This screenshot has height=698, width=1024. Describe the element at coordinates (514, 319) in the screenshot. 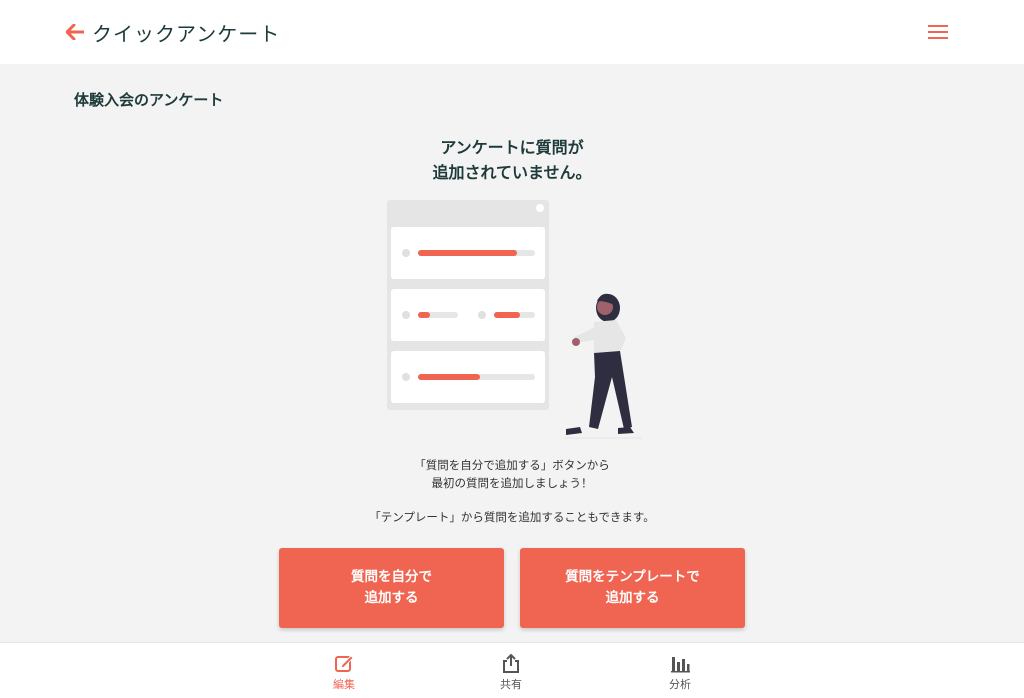

I see `empty-survey-illustration` at that location.